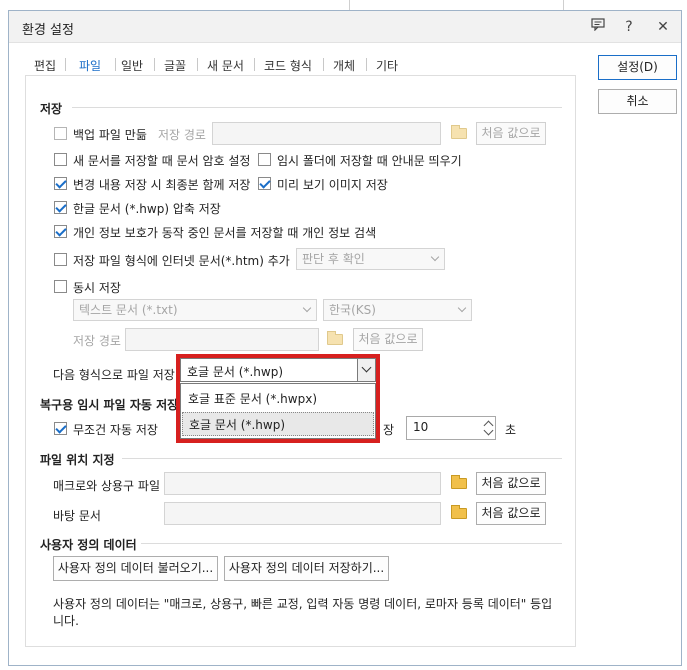 Image resolution: width=687 pixels, height=670 pixels. What do you see at coordinates (147, 209) in the screenshot?
I see `compress-label: 한글 문서 (*.hwp) 압축 저장` at bounding box center [147, 209].